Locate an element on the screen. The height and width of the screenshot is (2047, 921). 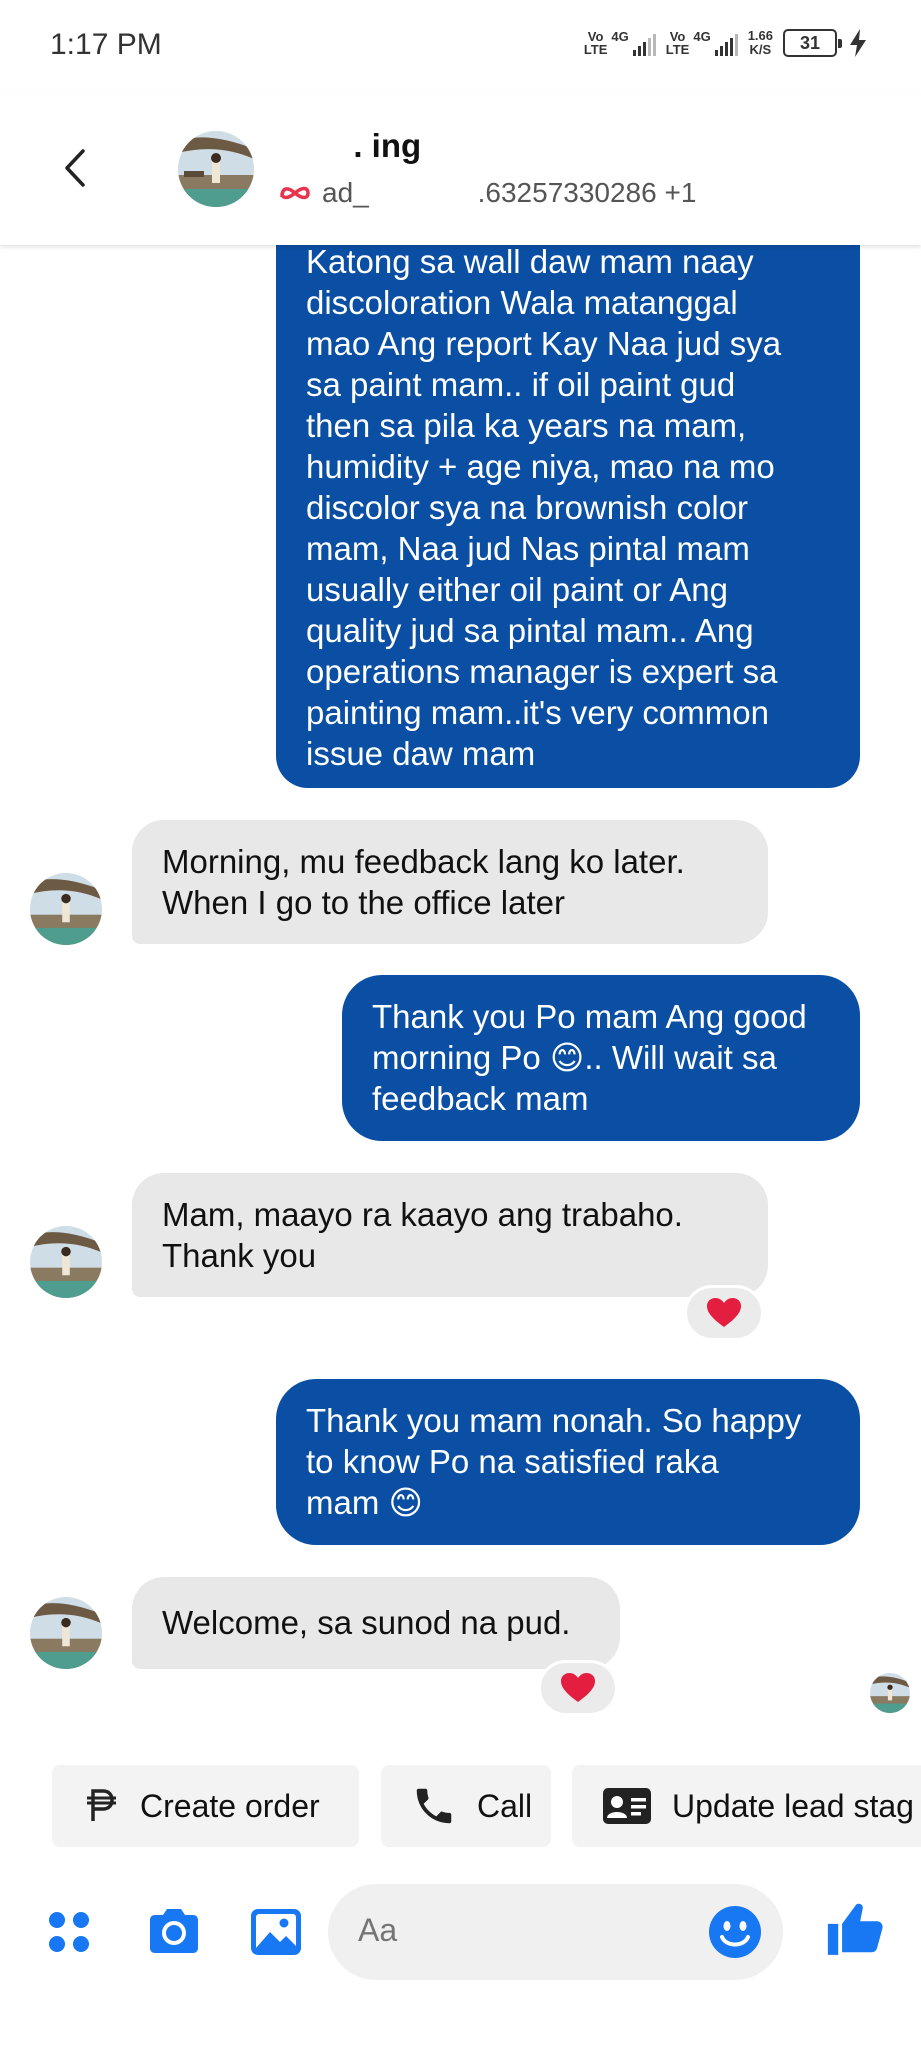
sim1-volte-bottom: LTE is located at coordinates (595, 49).